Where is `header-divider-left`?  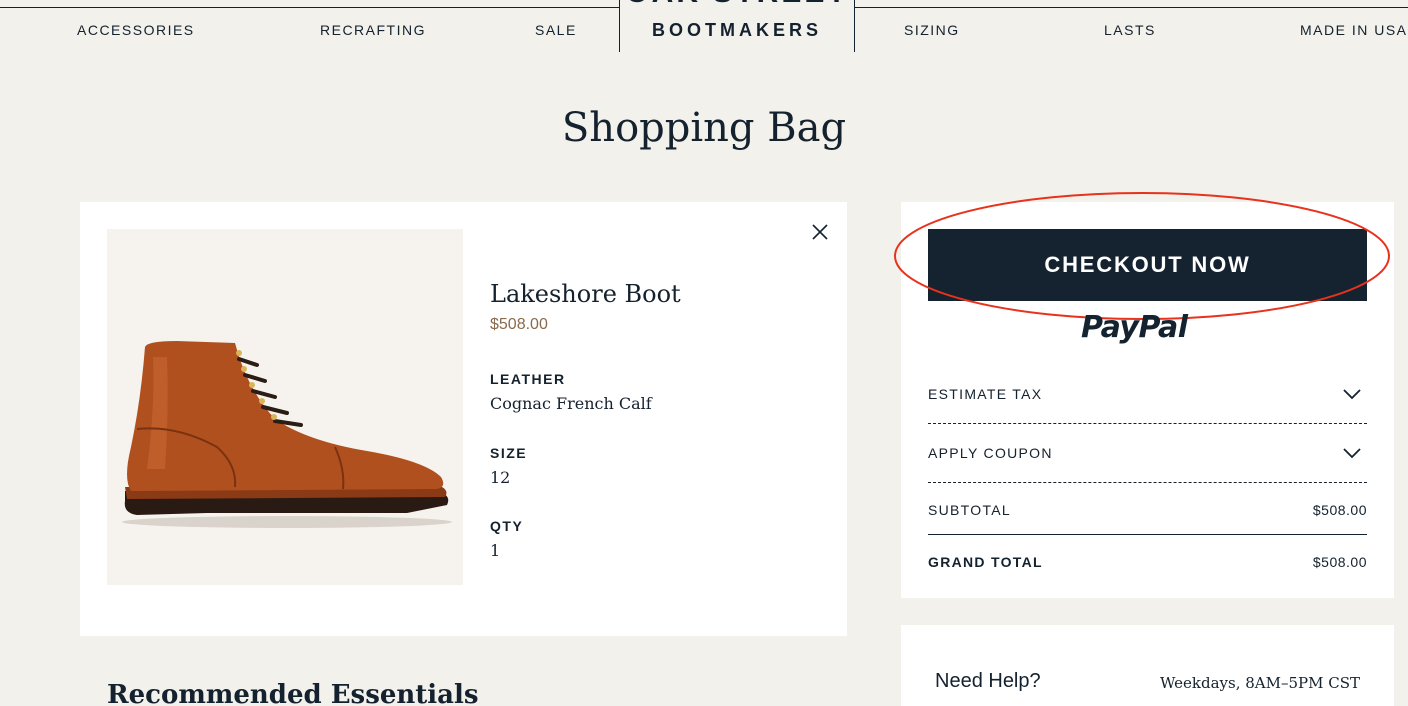 header-divider-left is located at coordinates (310, 7).